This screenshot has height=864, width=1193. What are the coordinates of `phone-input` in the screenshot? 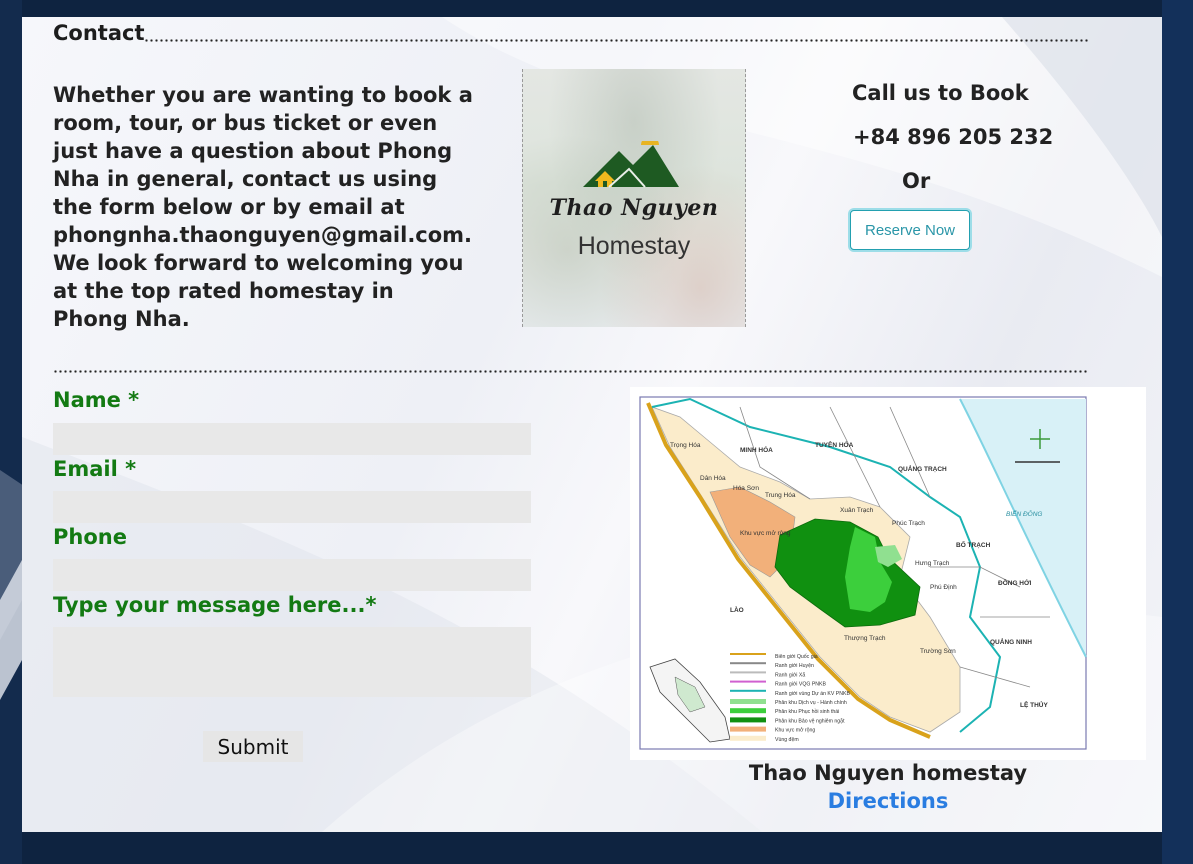 It's located at (292, 575).